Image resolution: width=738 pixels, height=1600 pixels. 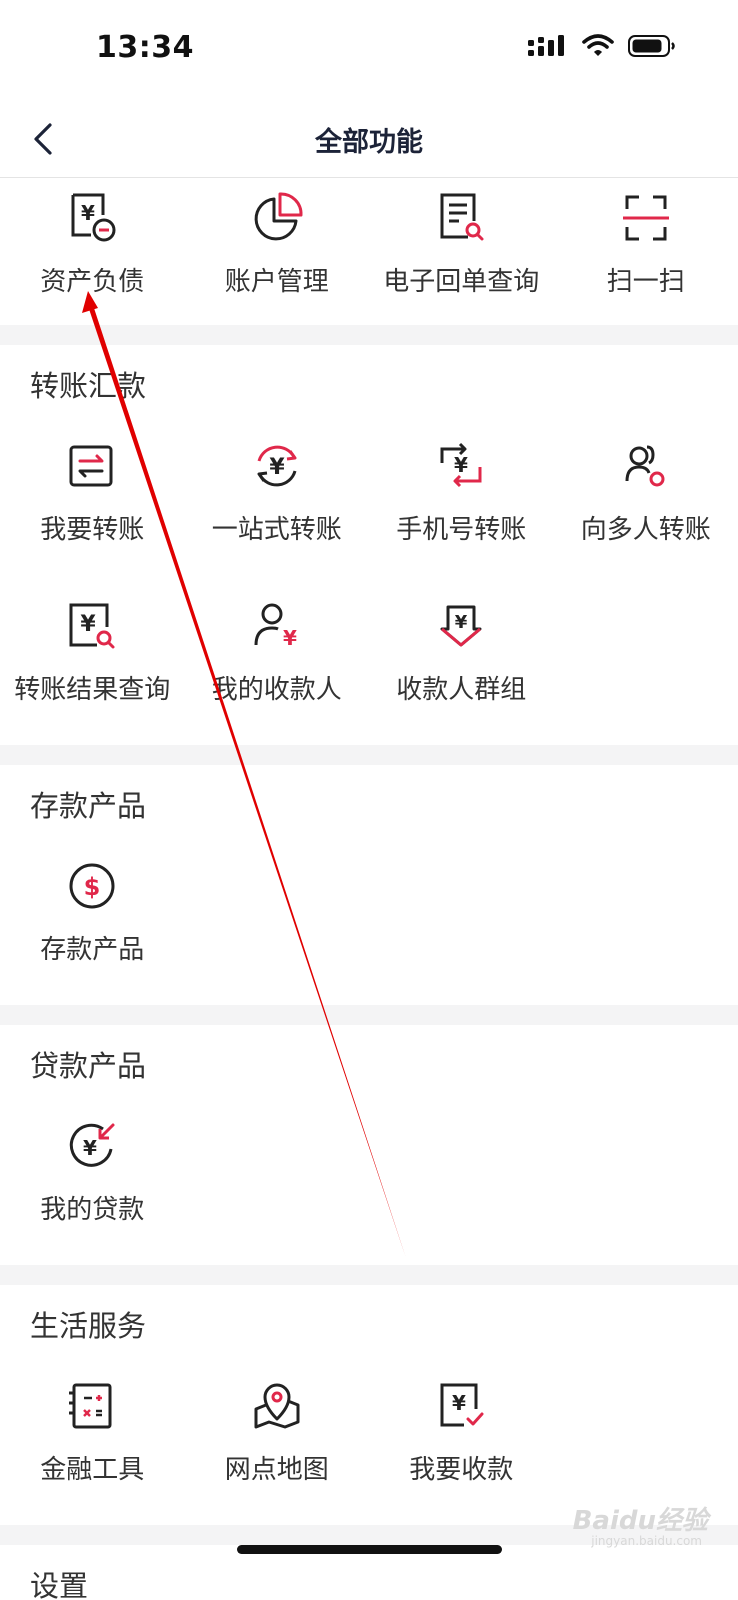 What do you see at coordinates (92, 1470) in the screenshot?
I see `grid-item-label: 金融工具` at bounding box center [92, 1470].